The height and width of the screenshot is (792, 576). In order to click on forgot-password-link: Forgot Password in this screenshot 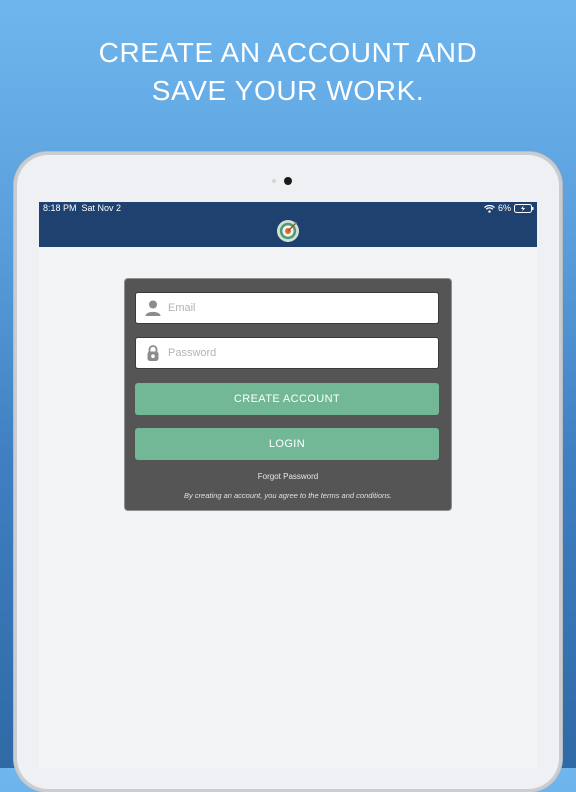, I will do `click(288, 477)`.